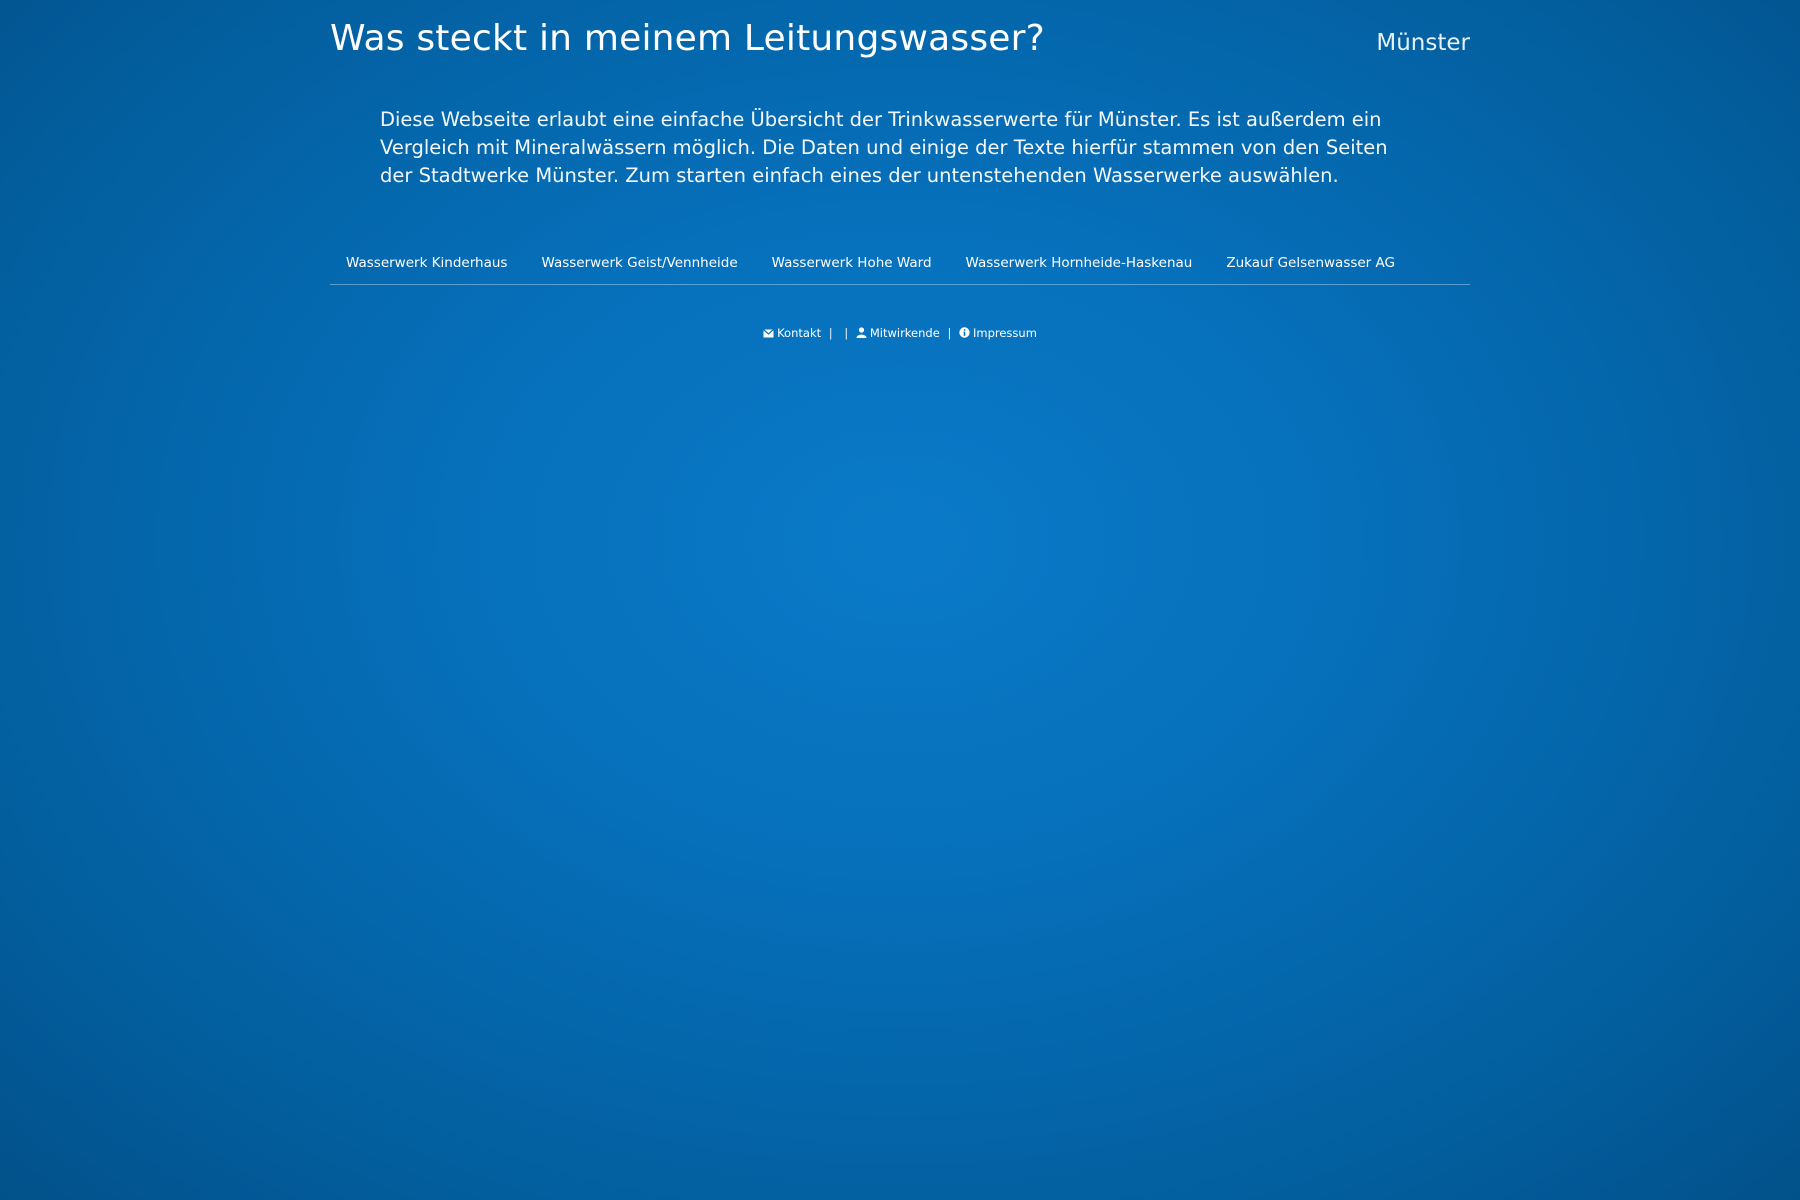 Image resolution: width=1800 pixels, height=1200 pixels. What do you see at coordinates (1004, 333) in the screenshot?
I see `impressum-label: Impressum` at bounding box center [1004, 333].